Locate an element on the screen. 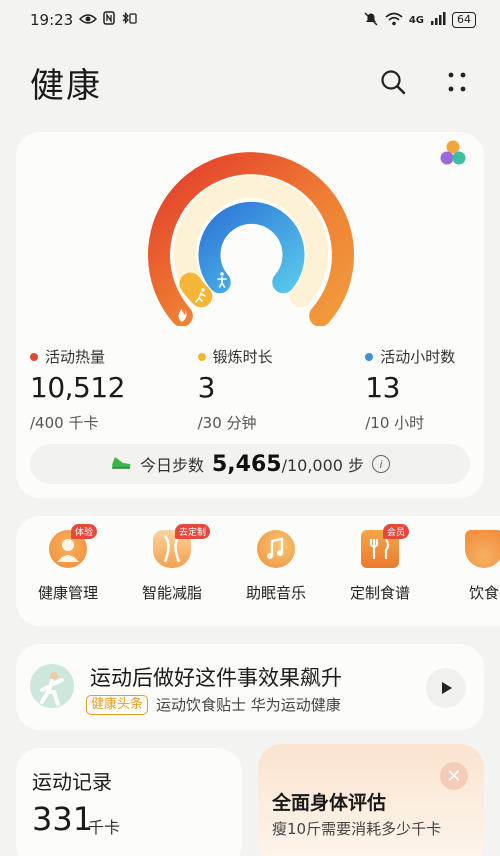 This screenshot has width=500, height=856. battery-indicator: 64 is located at coordinates (464, 20).